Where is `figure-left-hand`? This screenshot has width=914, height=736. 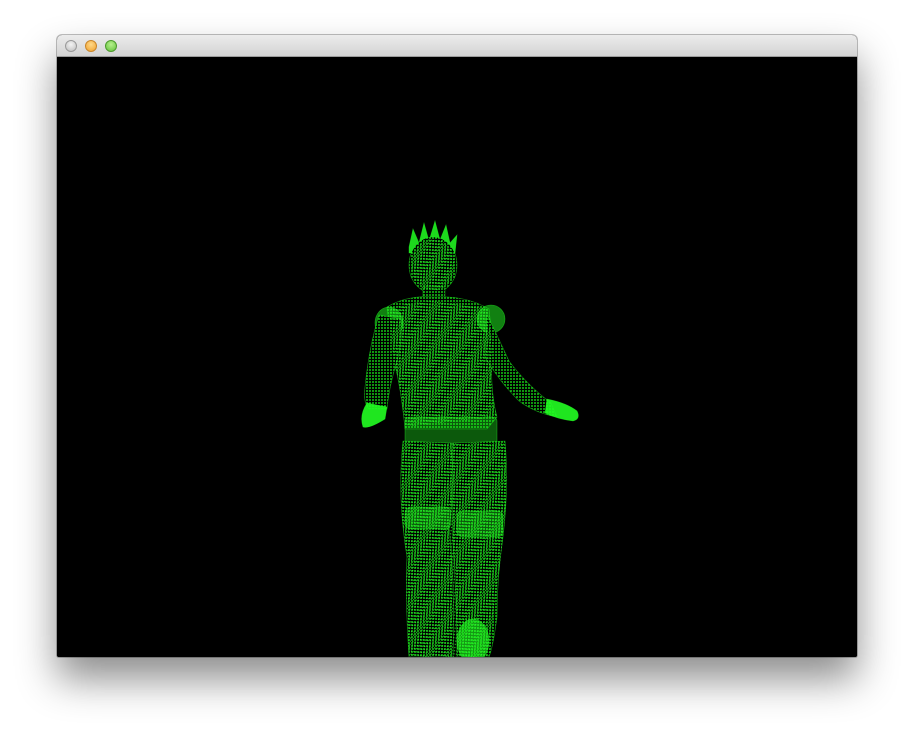
figure-left-hand is located at coordinates (374, 415).